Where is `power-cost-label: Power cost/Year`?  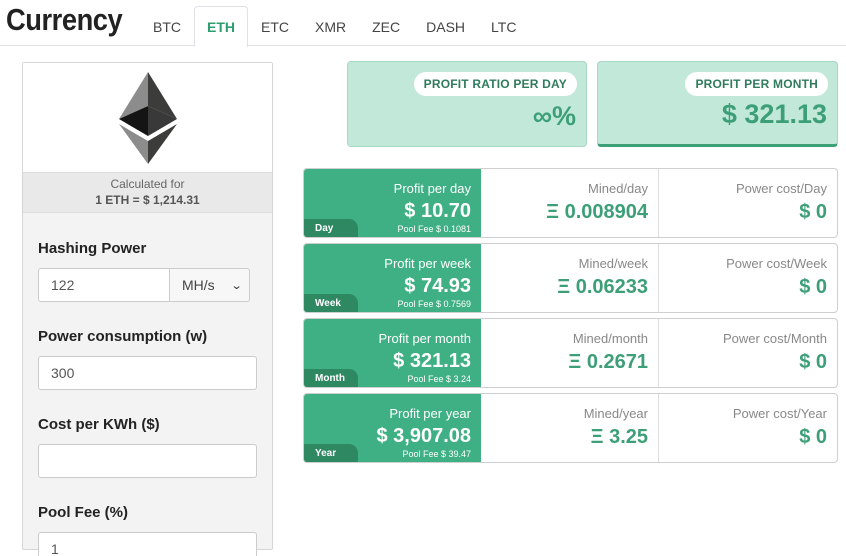 power-cost-label: Power cost/Year is located at coordinates (779, 413).